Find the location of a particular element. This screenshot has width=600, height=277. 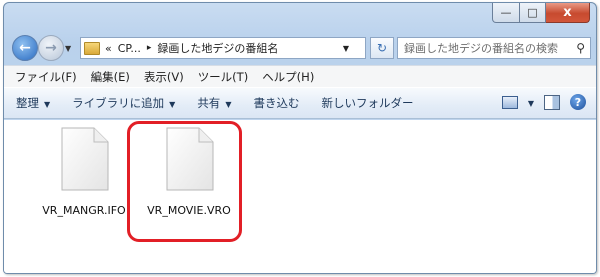

add-to-library-button: ライブラリに追加 ▼ is located at coordinates (123, 103).